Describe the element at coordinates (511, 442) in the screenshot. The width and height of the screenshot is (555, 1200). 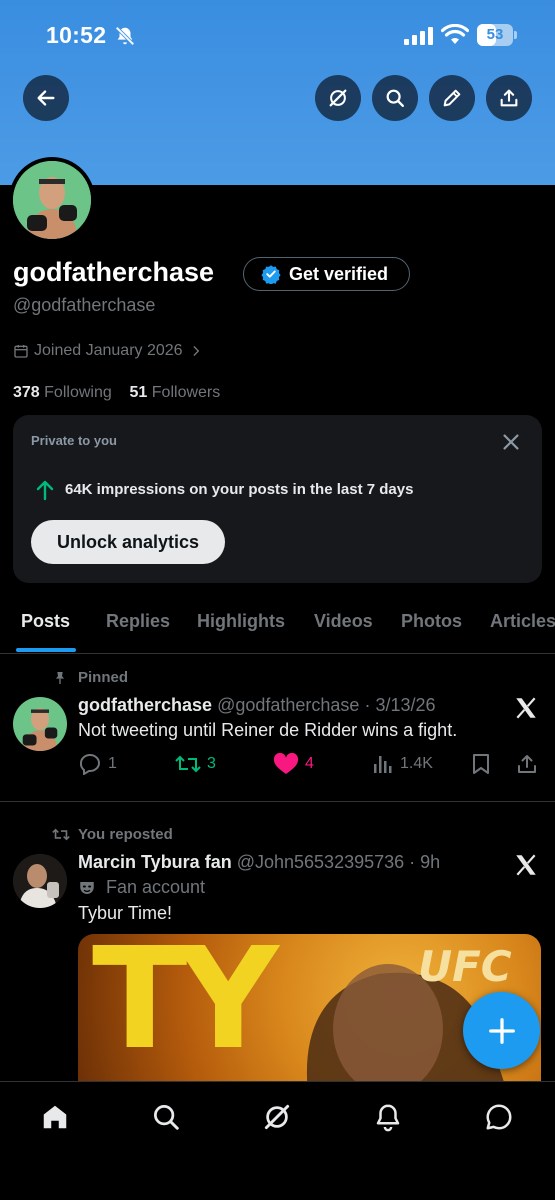
I see `close-icon` at that location.